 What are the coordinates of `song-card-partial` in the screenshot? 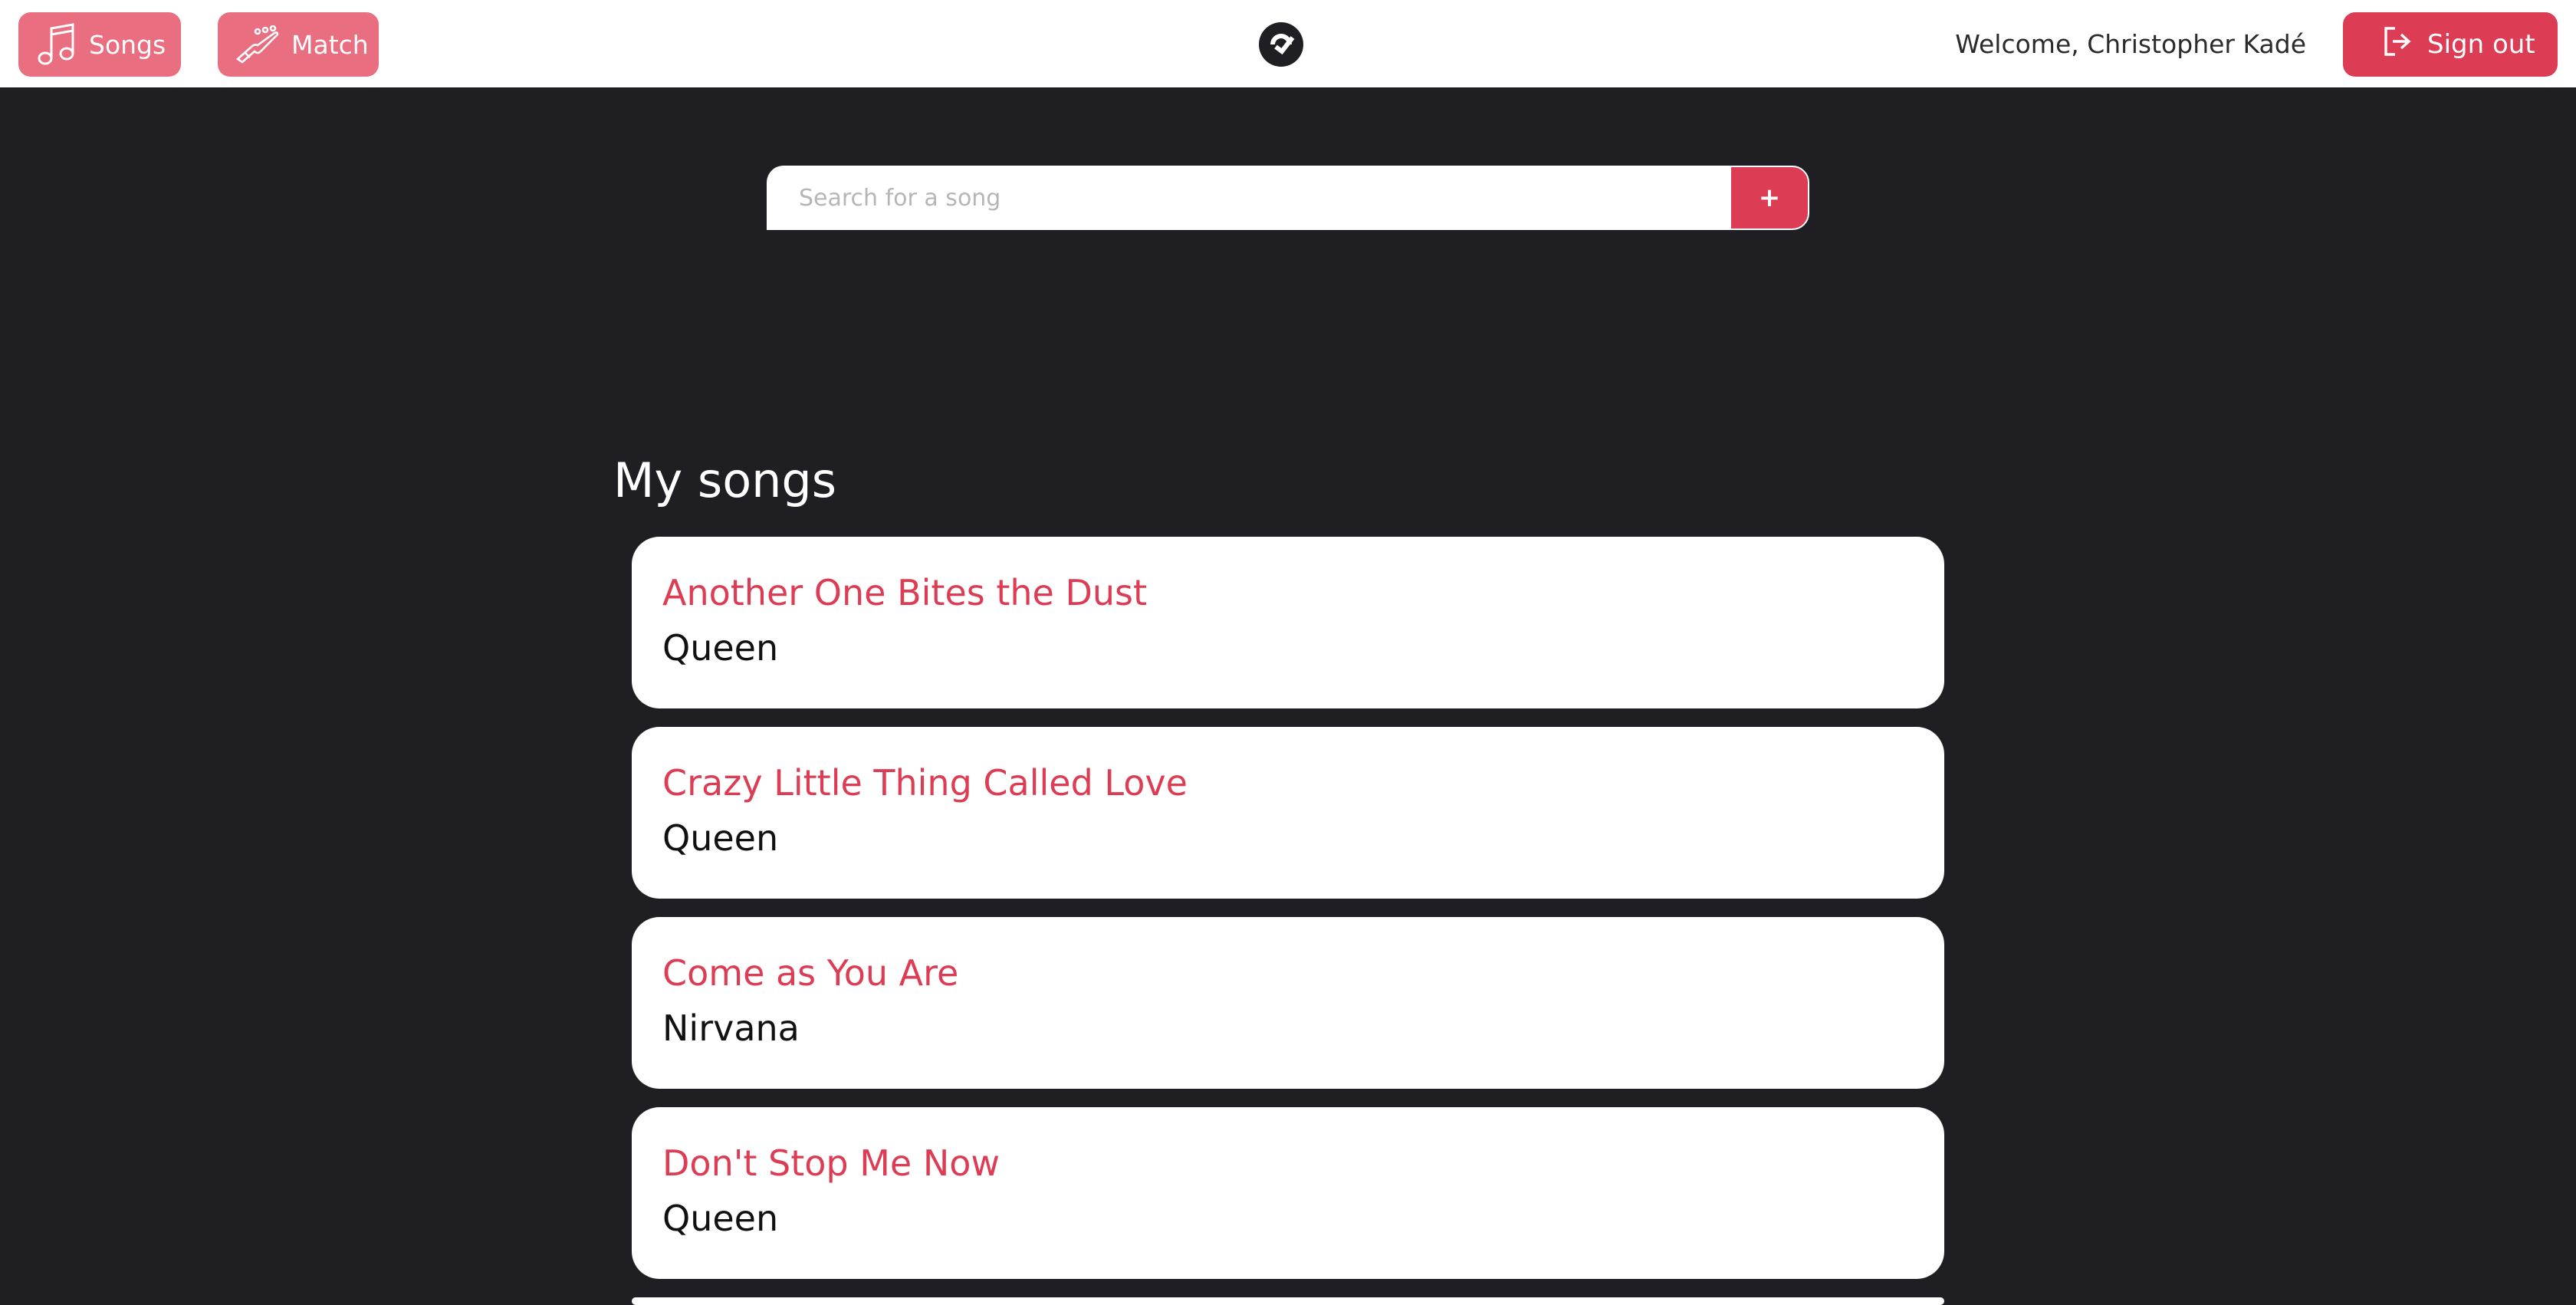 It's located at (1288, 1301).